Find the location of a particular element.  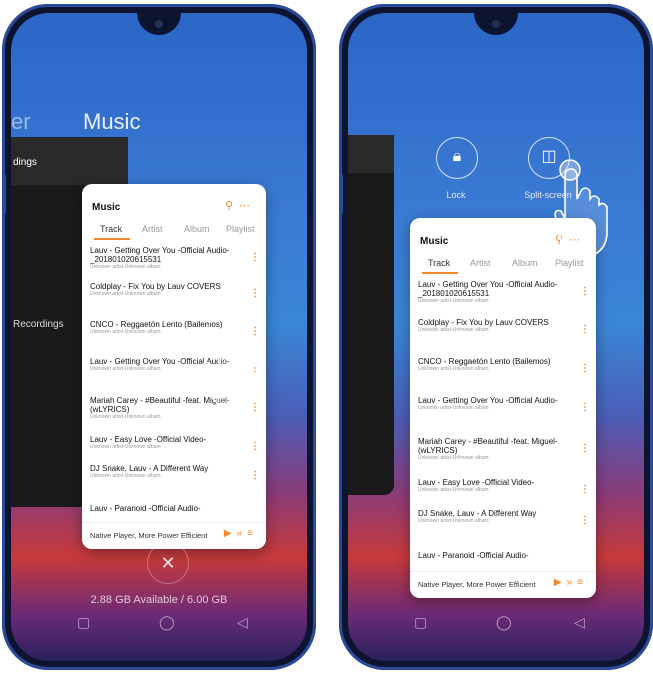

close-all-button: ✕ is located at coordinates (168, 563).